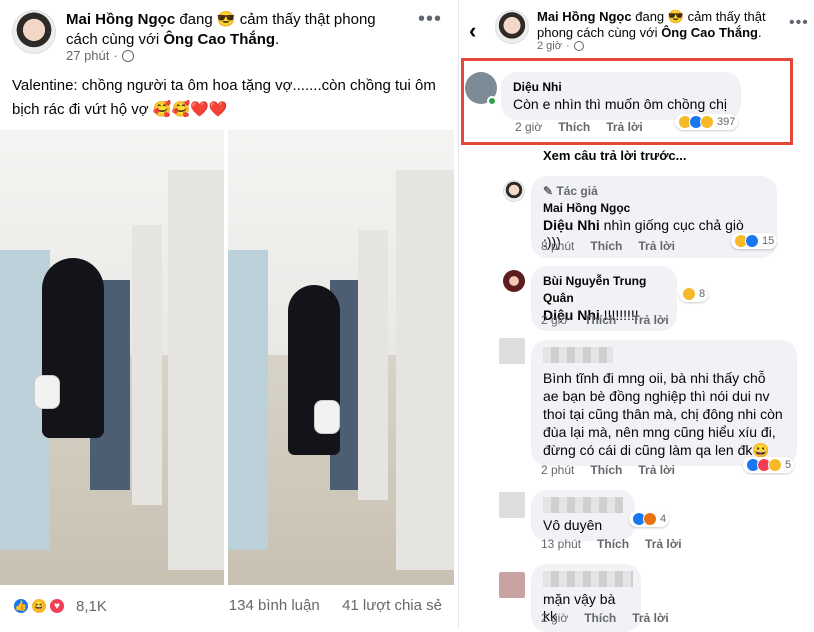 The image size is (814, 632). Describe the element at coordinates (120, 19) in the screenshot. I see `author-name: Mai Hồng Ngọc` at that location.